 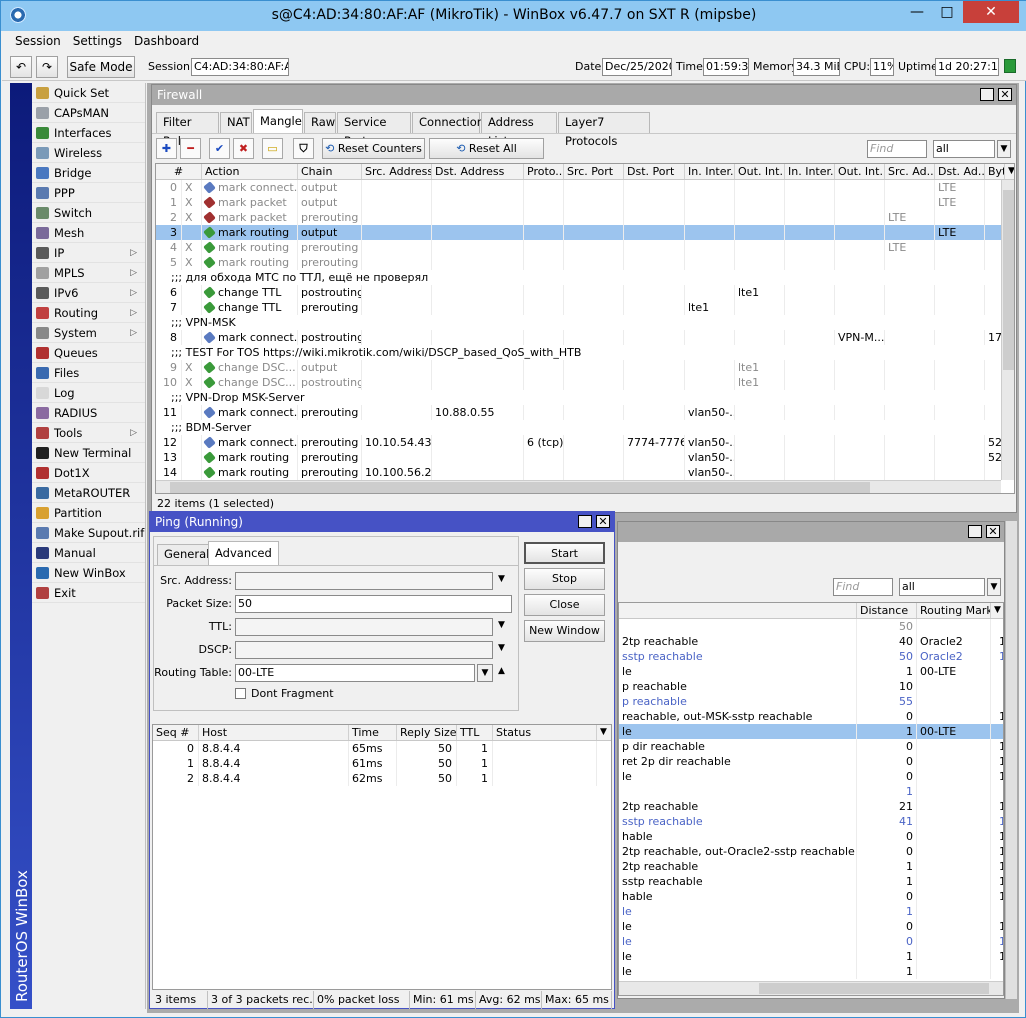 What do you see at coordinates (997, 610) in the screenshot?
I see `routes-column-menu-icon: ▼` at bounding box center [997, 610].